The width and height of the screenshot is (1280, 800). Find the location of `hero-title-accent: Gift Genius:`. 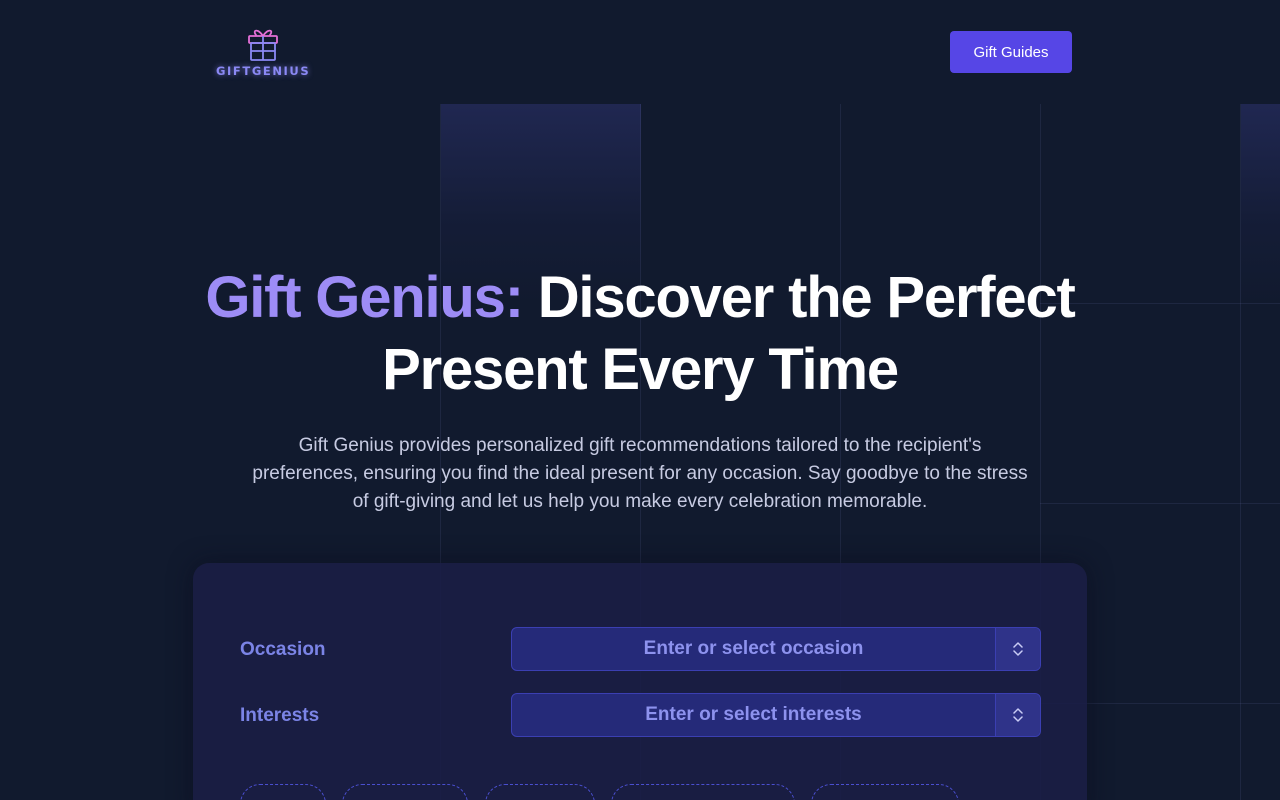

hero-title-accent: Gift Genius: is located at coordinates (364, 297).